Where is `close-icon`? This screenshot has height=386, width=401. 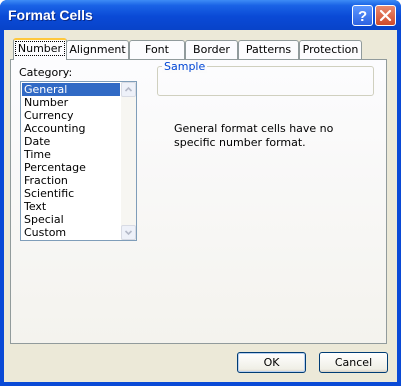
close-icon is located at coordinates (385, 15).